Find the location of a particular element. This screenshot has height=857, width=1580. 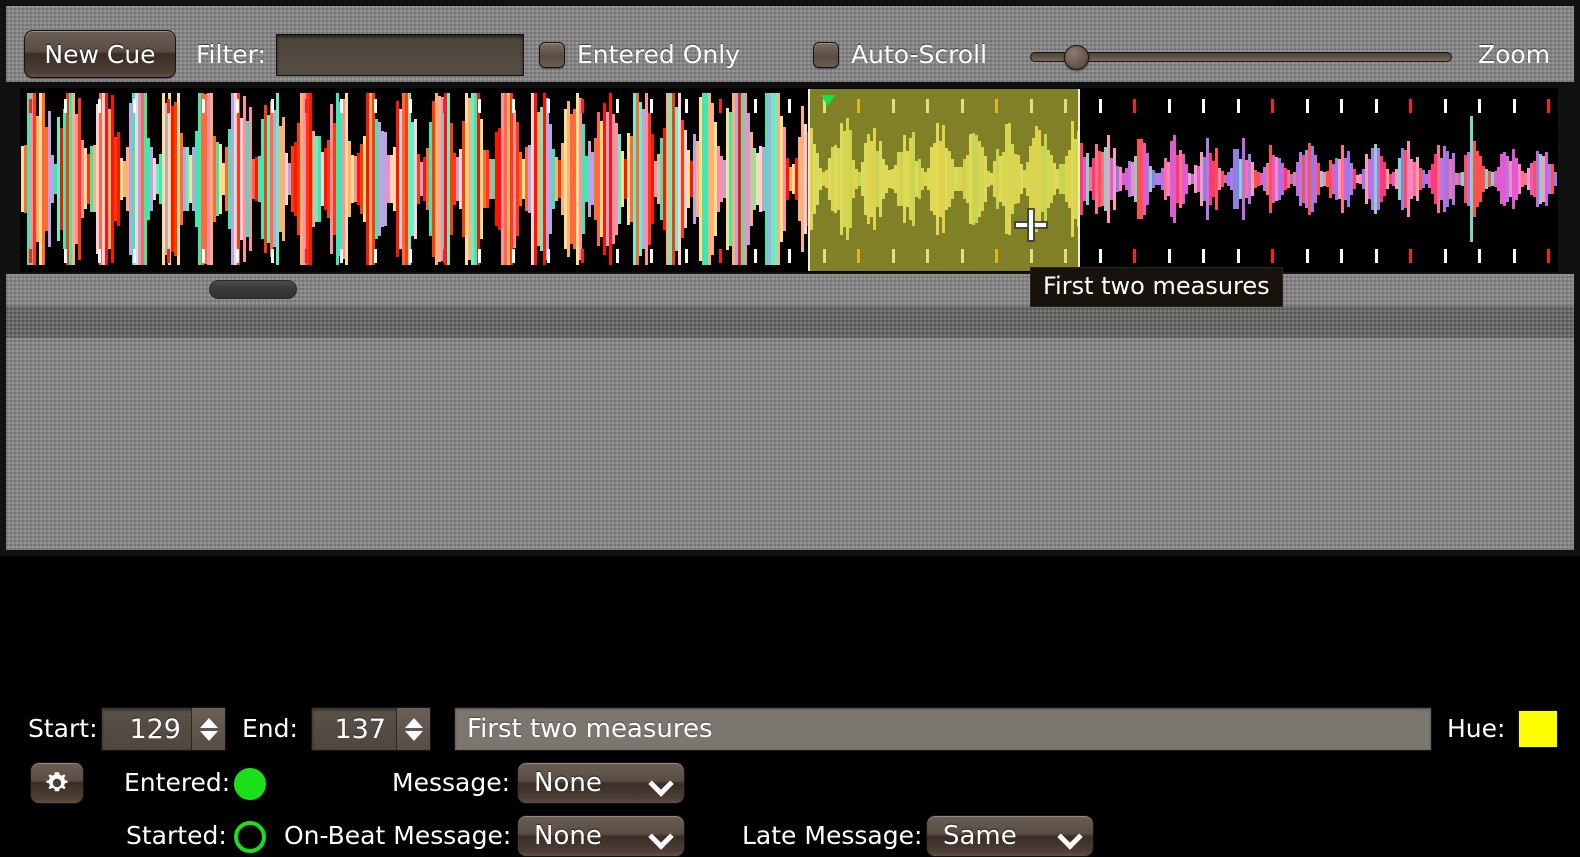

end-decrement-icon is located at coordinates (414, 736).